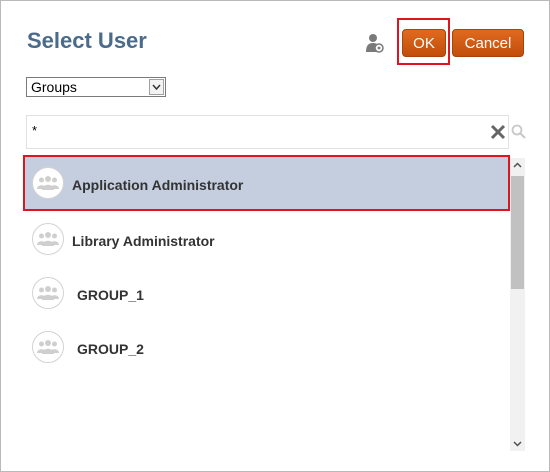 This screenshot has width=550, height=472. Describe the element at coordinates (423, 41) in the screenshot. I see `ok-highlight-box` at that location.